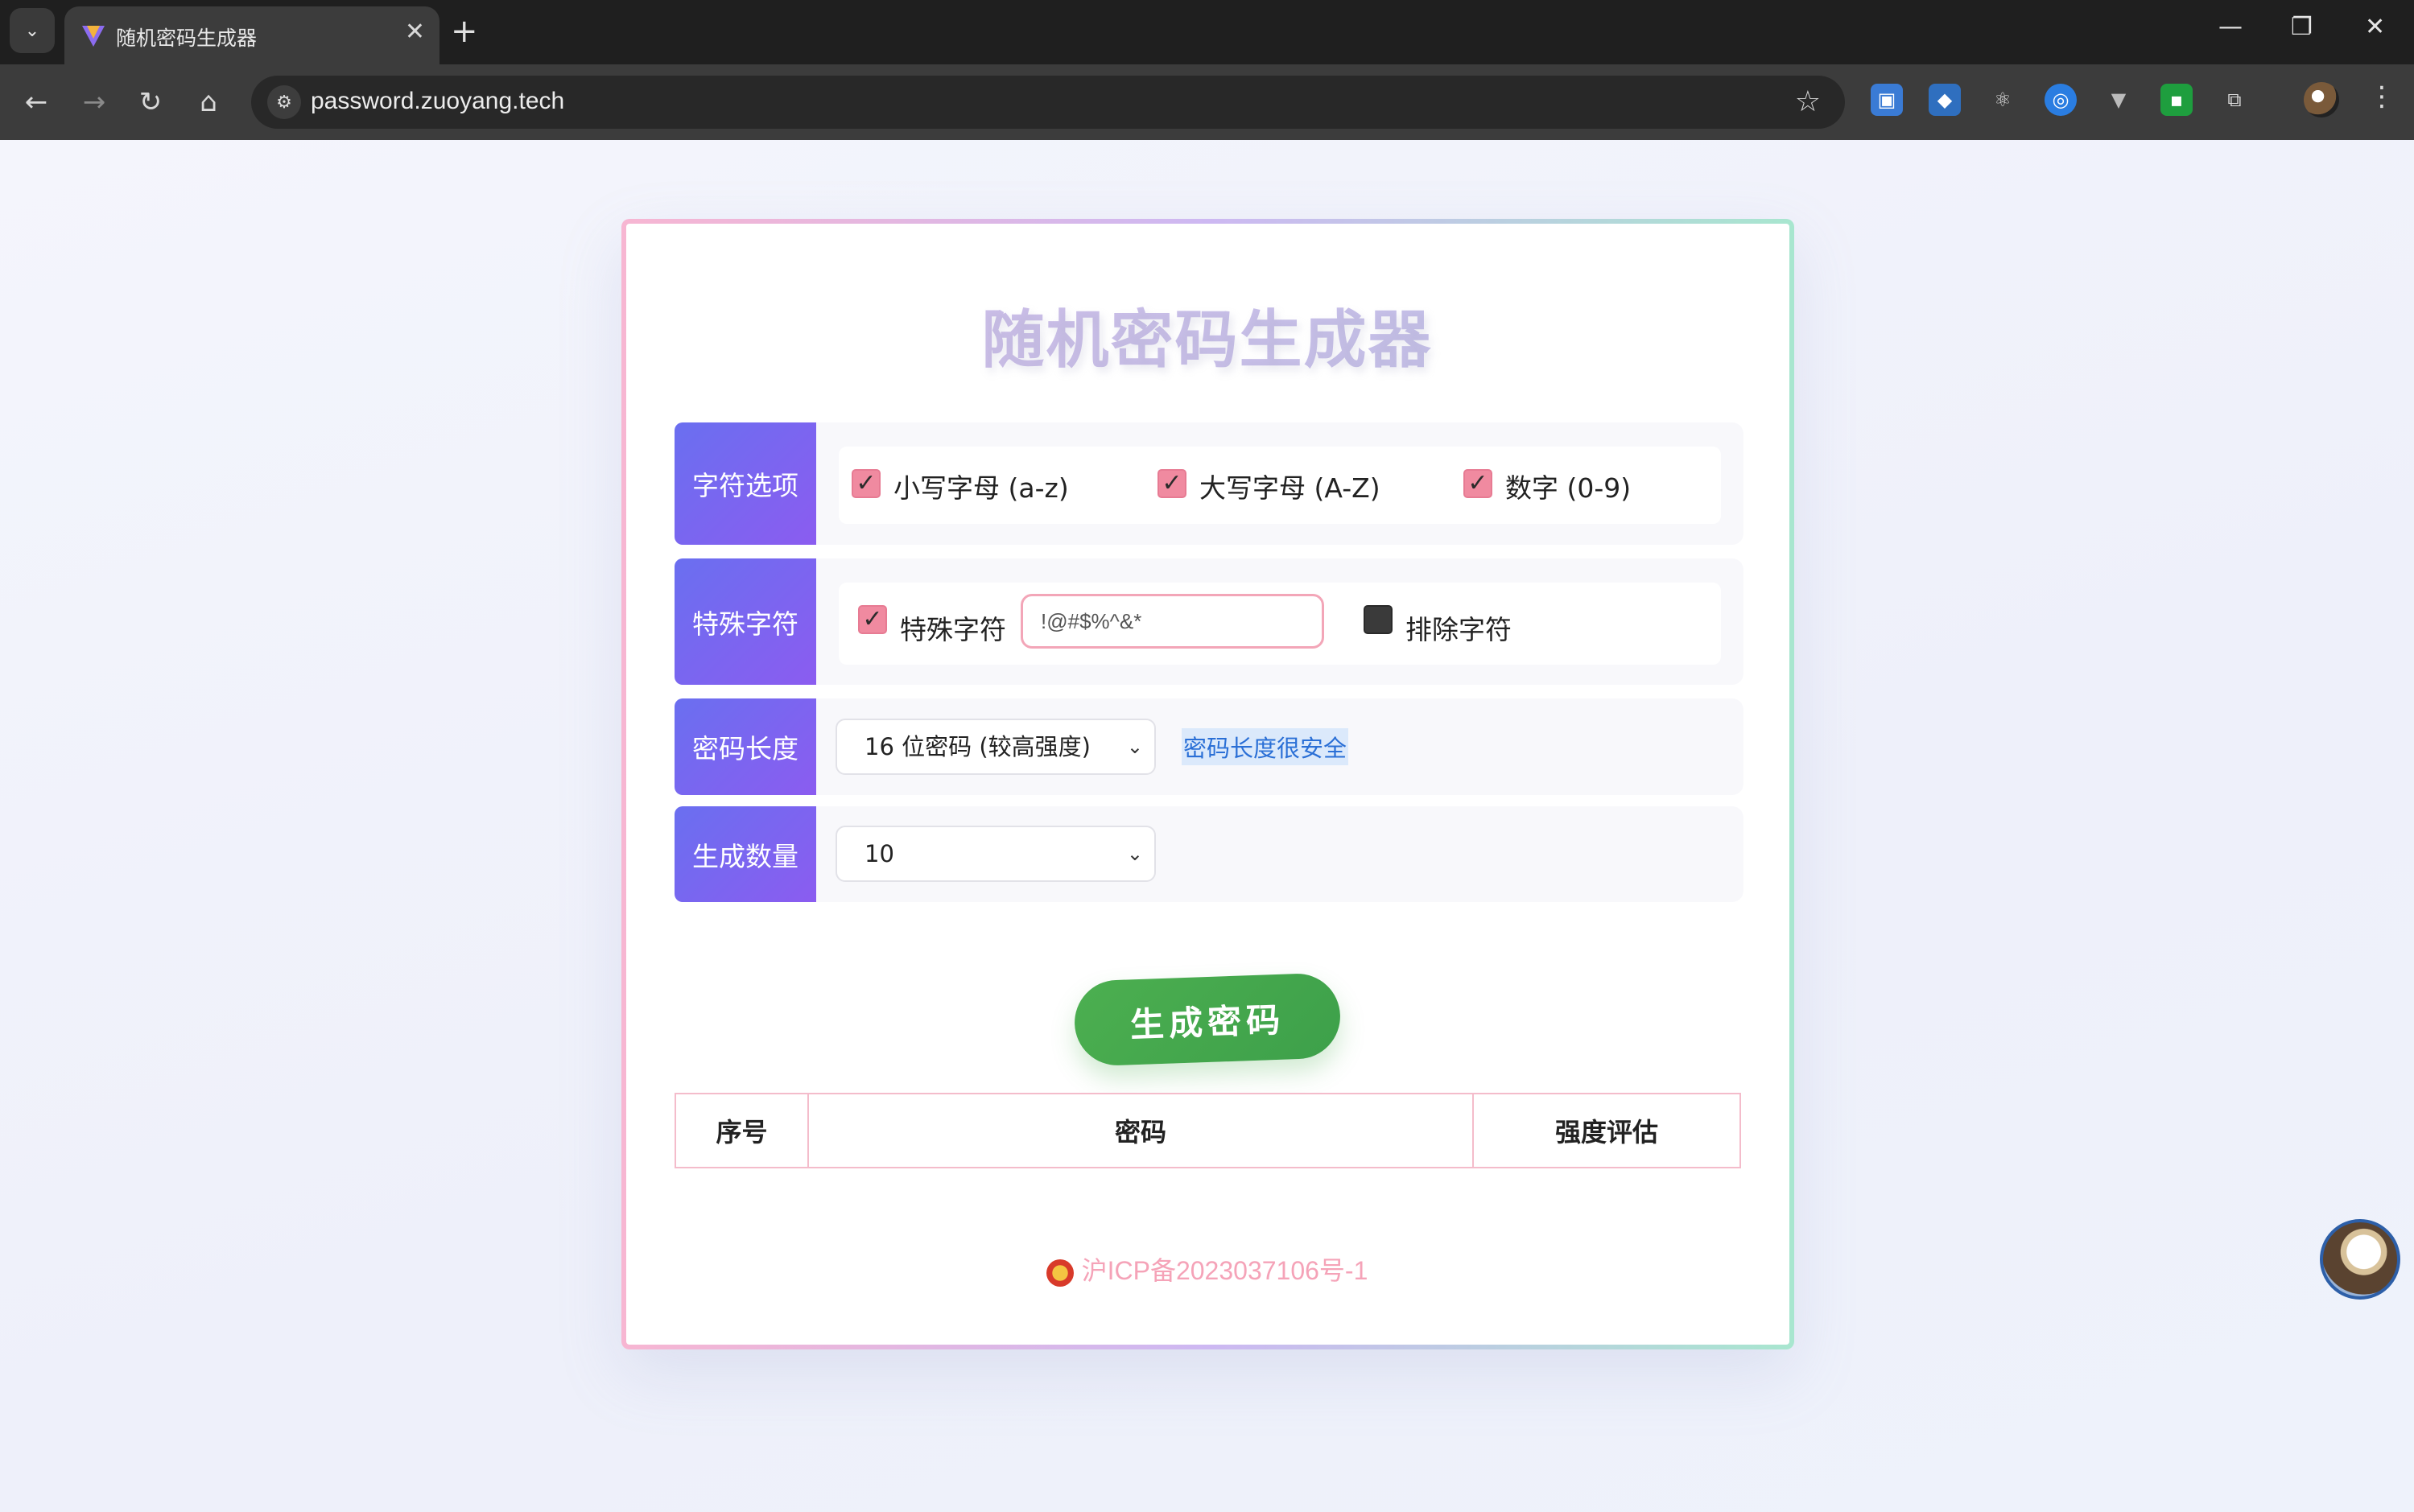  Describe the element at coordinates (94, 36) in the screenshot. I see `favicon-icon` at that location.